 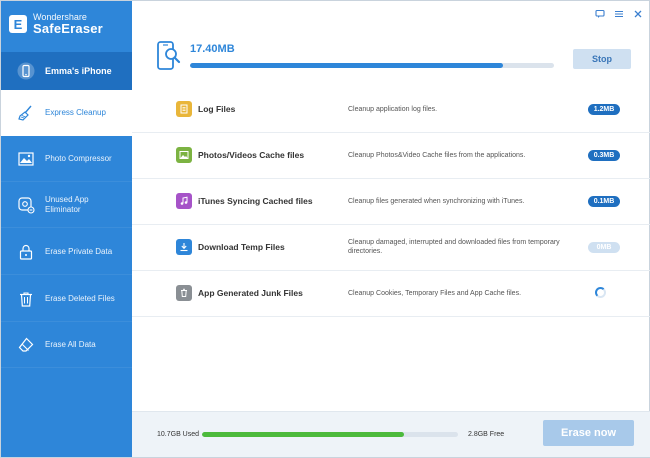 What do you see at coordinates (600, 292) in the screenshot?
I see `loading-spinner-icon` at bounding box center [600, 292].